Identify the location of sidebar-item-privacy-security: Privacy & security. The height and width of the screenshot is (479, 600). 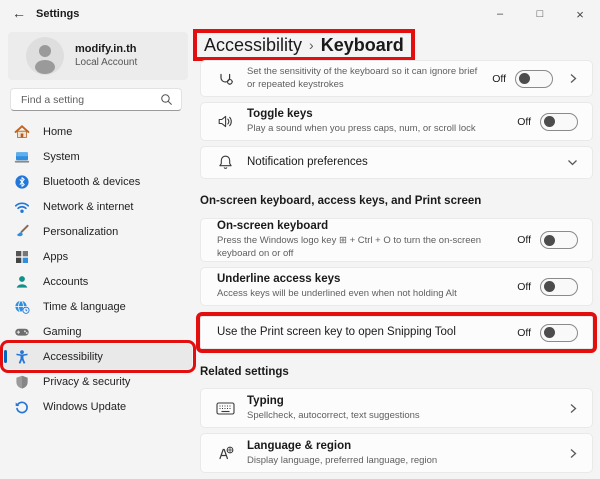
(98, 381).